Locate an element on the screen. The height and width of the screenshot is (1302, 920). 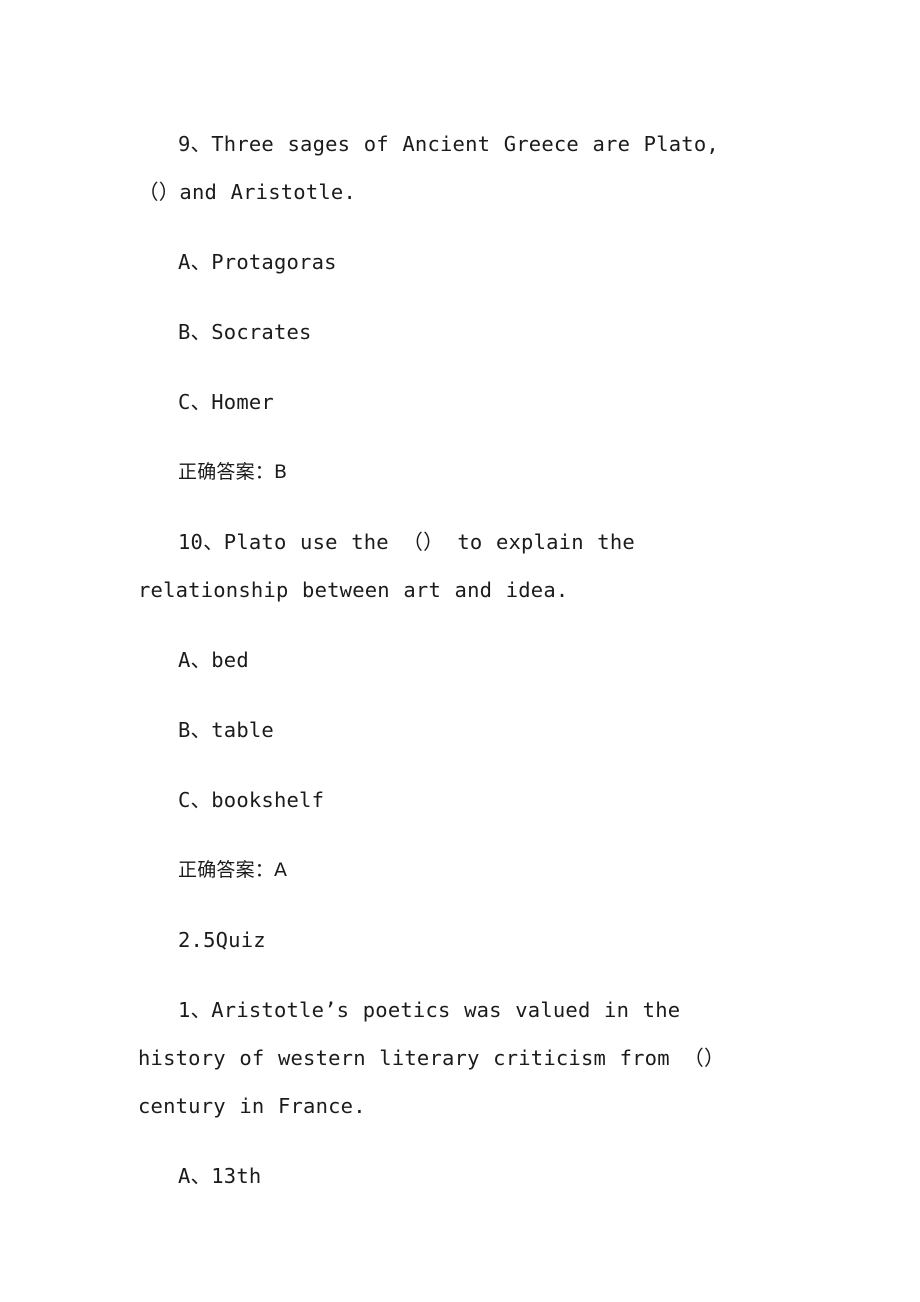
question-9-option-c: C、Homer is located at coordinates (226, 402).